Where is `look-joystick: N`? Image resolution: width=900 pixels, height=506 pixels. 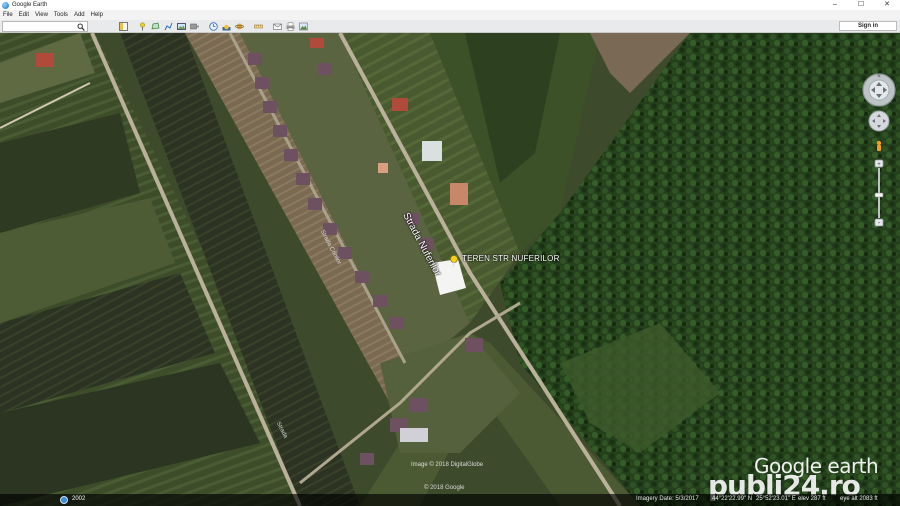
look-joystick: N is located at coordinates (879, 90).